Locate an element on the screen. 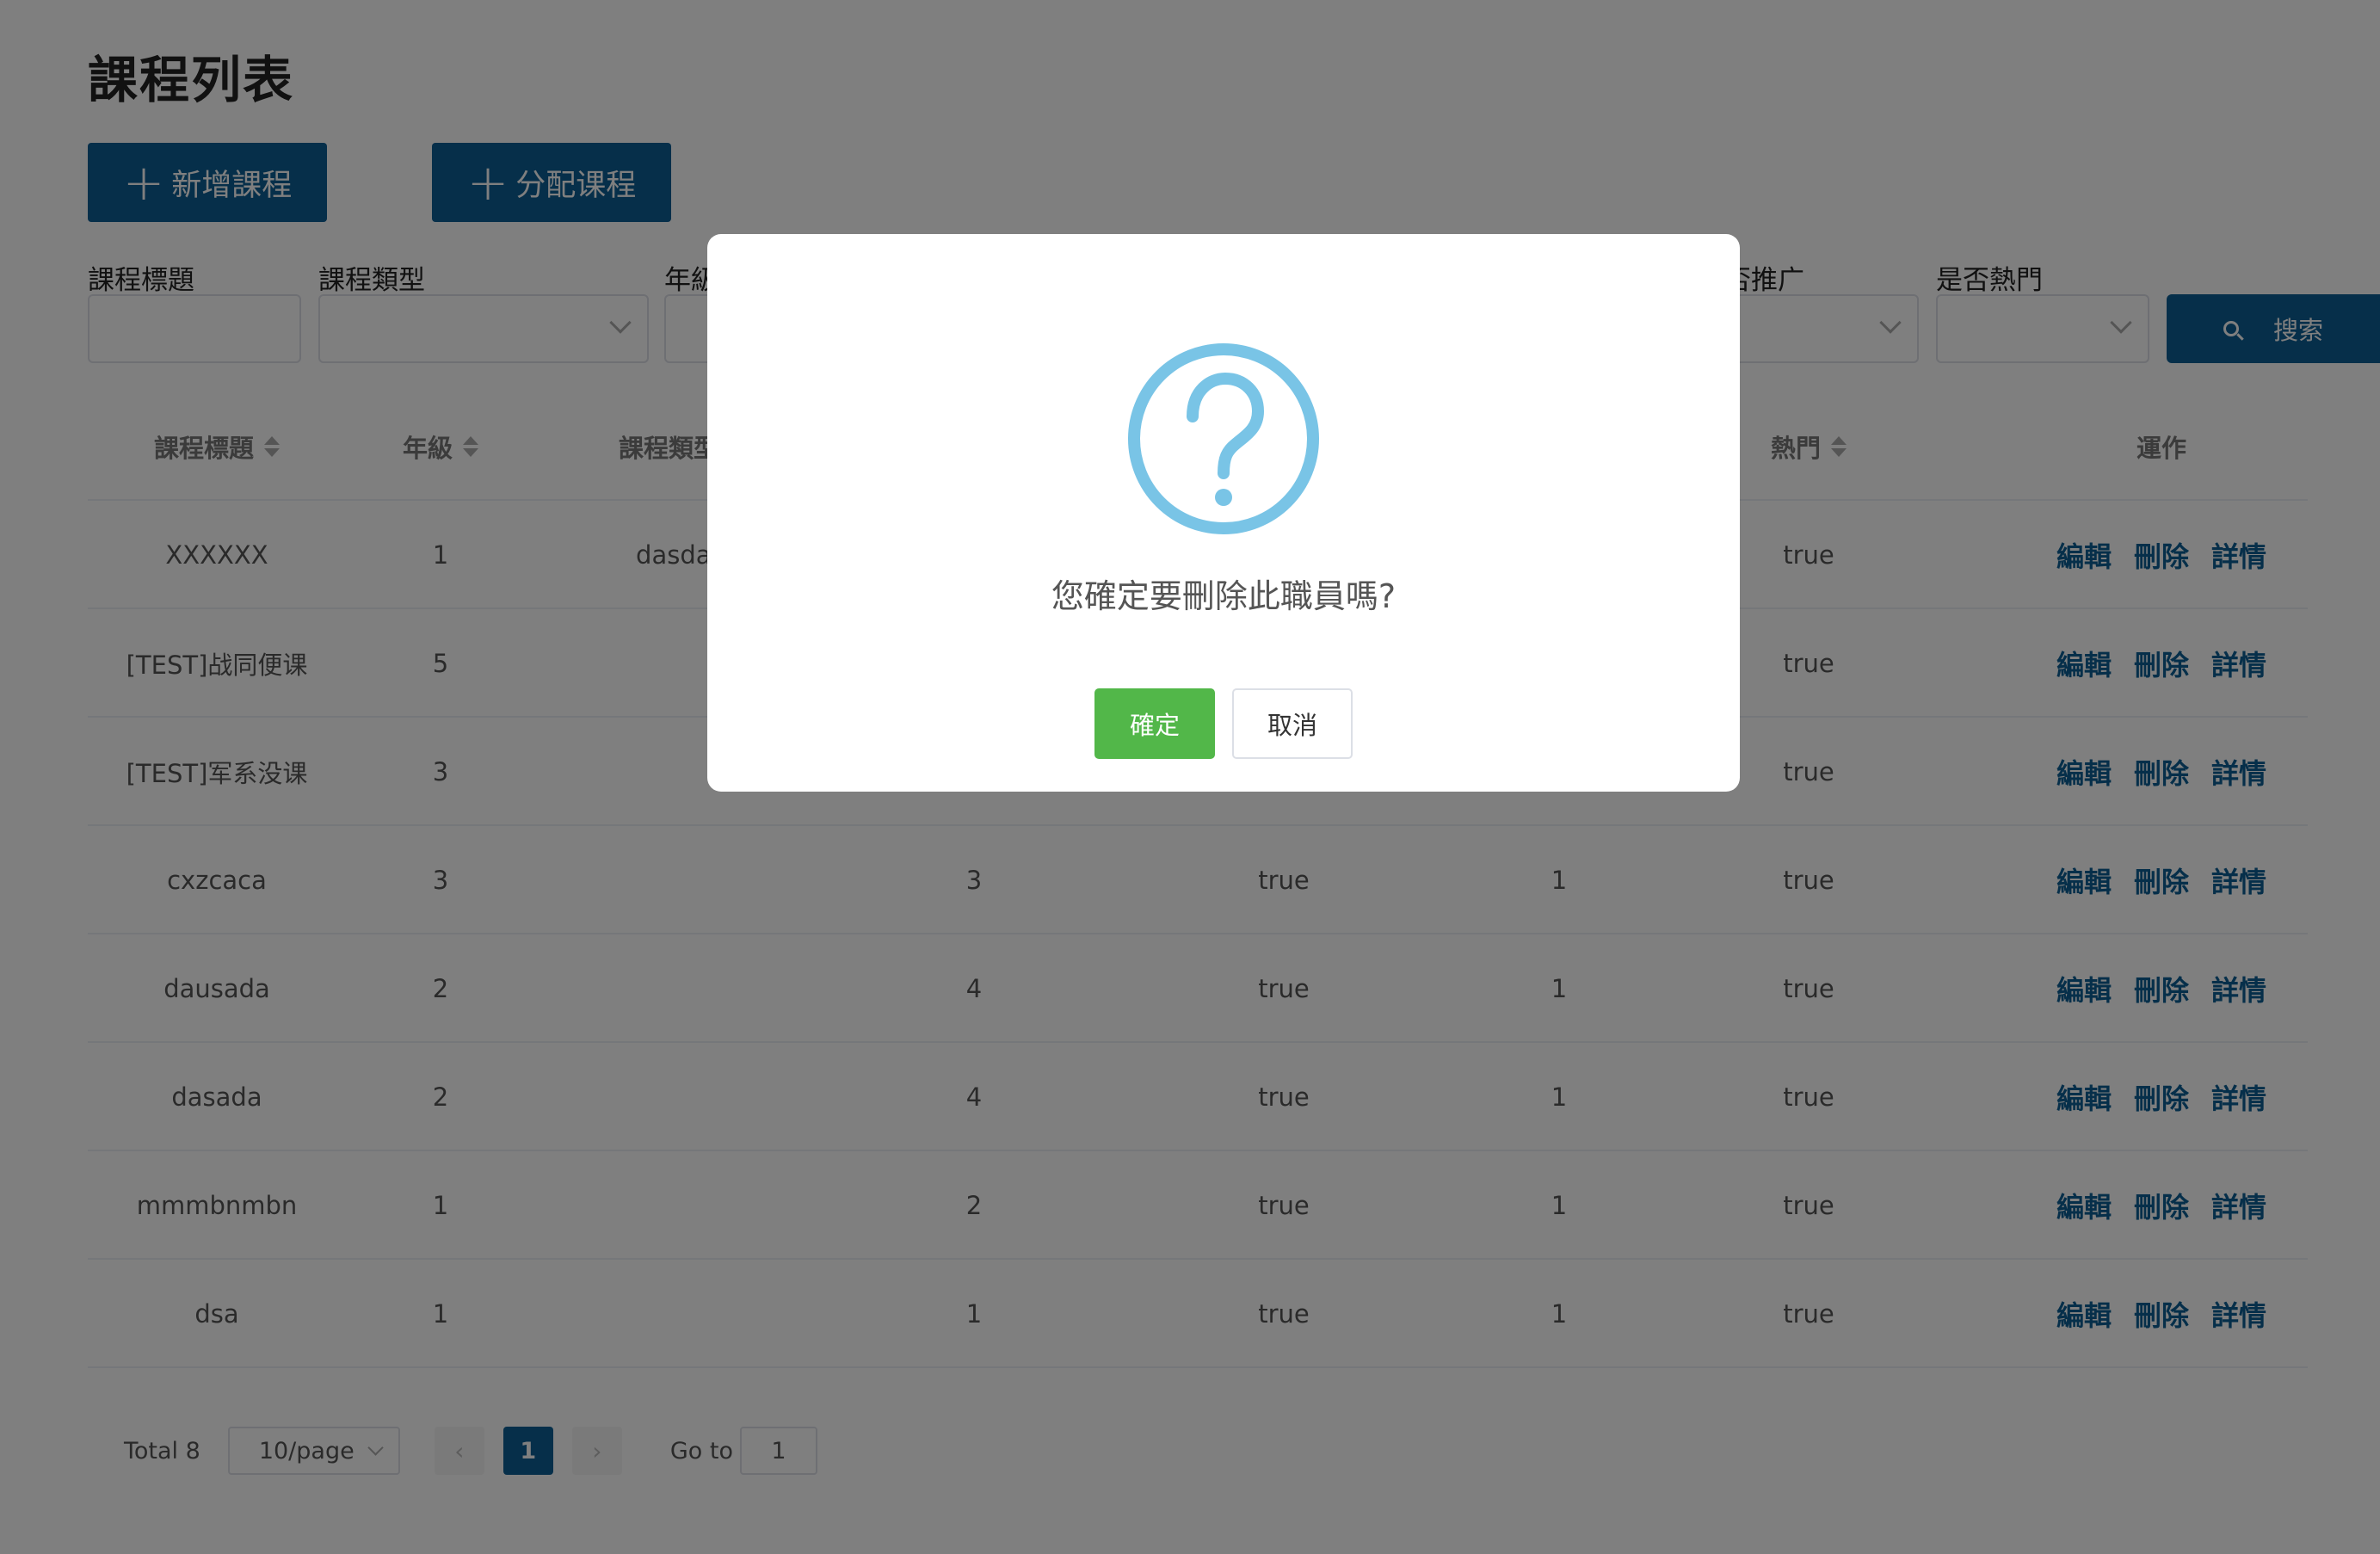 This screenshot has height=1554, width=2380. dialog-message: 您確定要刪除此職員嗎? is located at coordinates (1224, 596).